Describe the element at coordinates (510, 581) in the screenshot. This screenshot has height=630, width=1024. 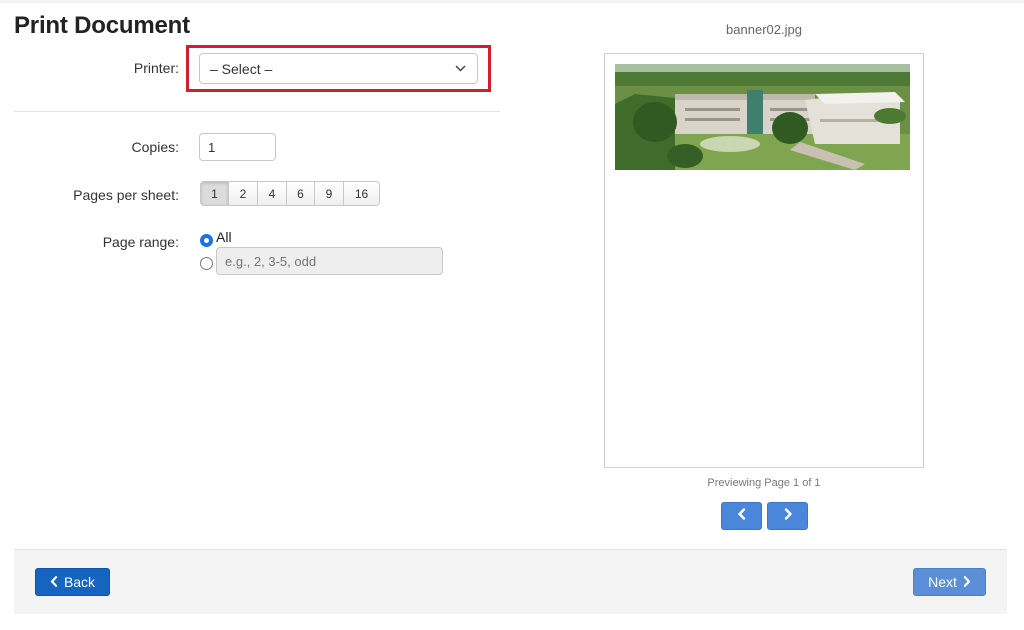
I see `footer-bar` at that location.